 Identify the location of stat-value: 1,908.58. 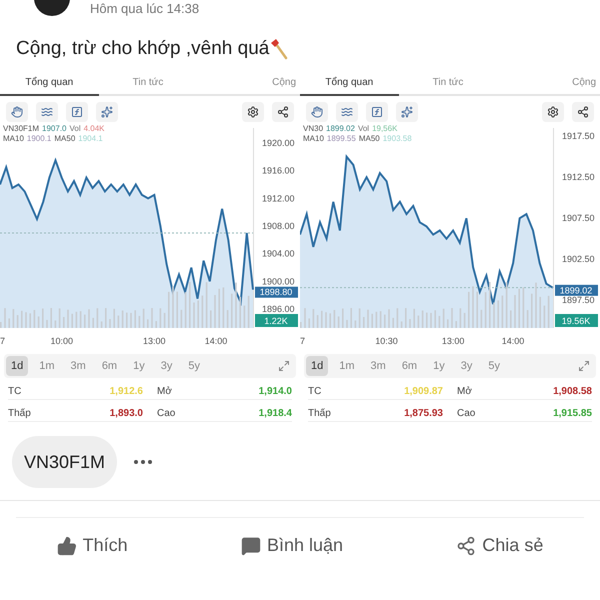
(572, 392).